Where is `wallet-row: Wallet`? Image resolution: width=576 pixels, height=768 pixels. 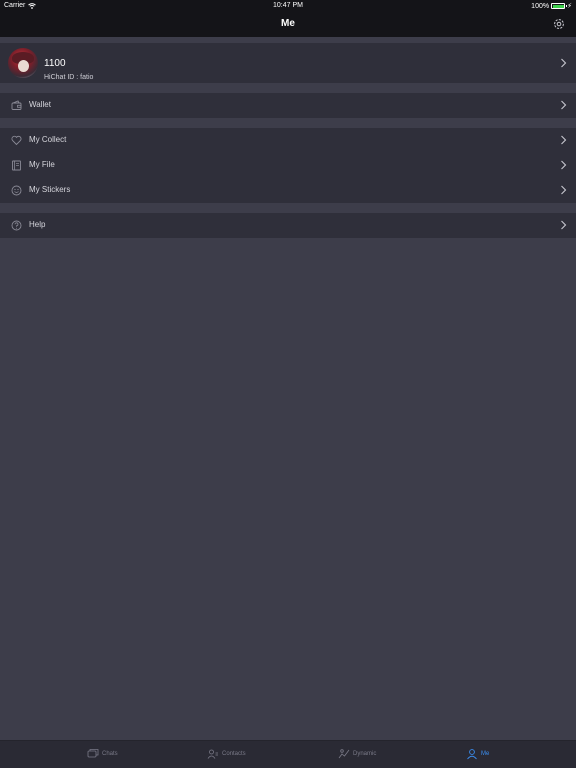
wallet-row: Wallet is located at coordinates (288, 105).